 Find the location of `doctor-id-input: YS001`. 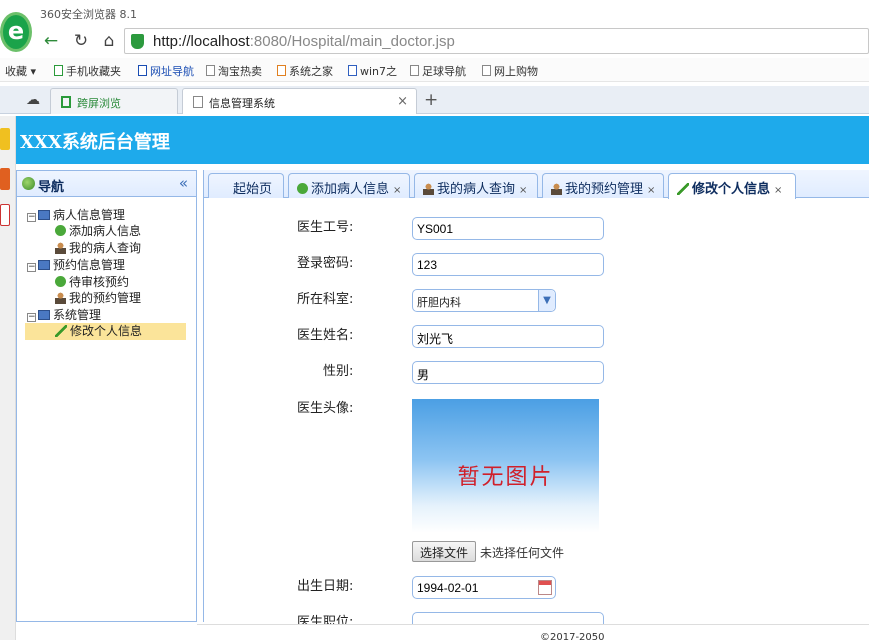

doctor-id-input: YS001 is located at coordinates (508, 228).